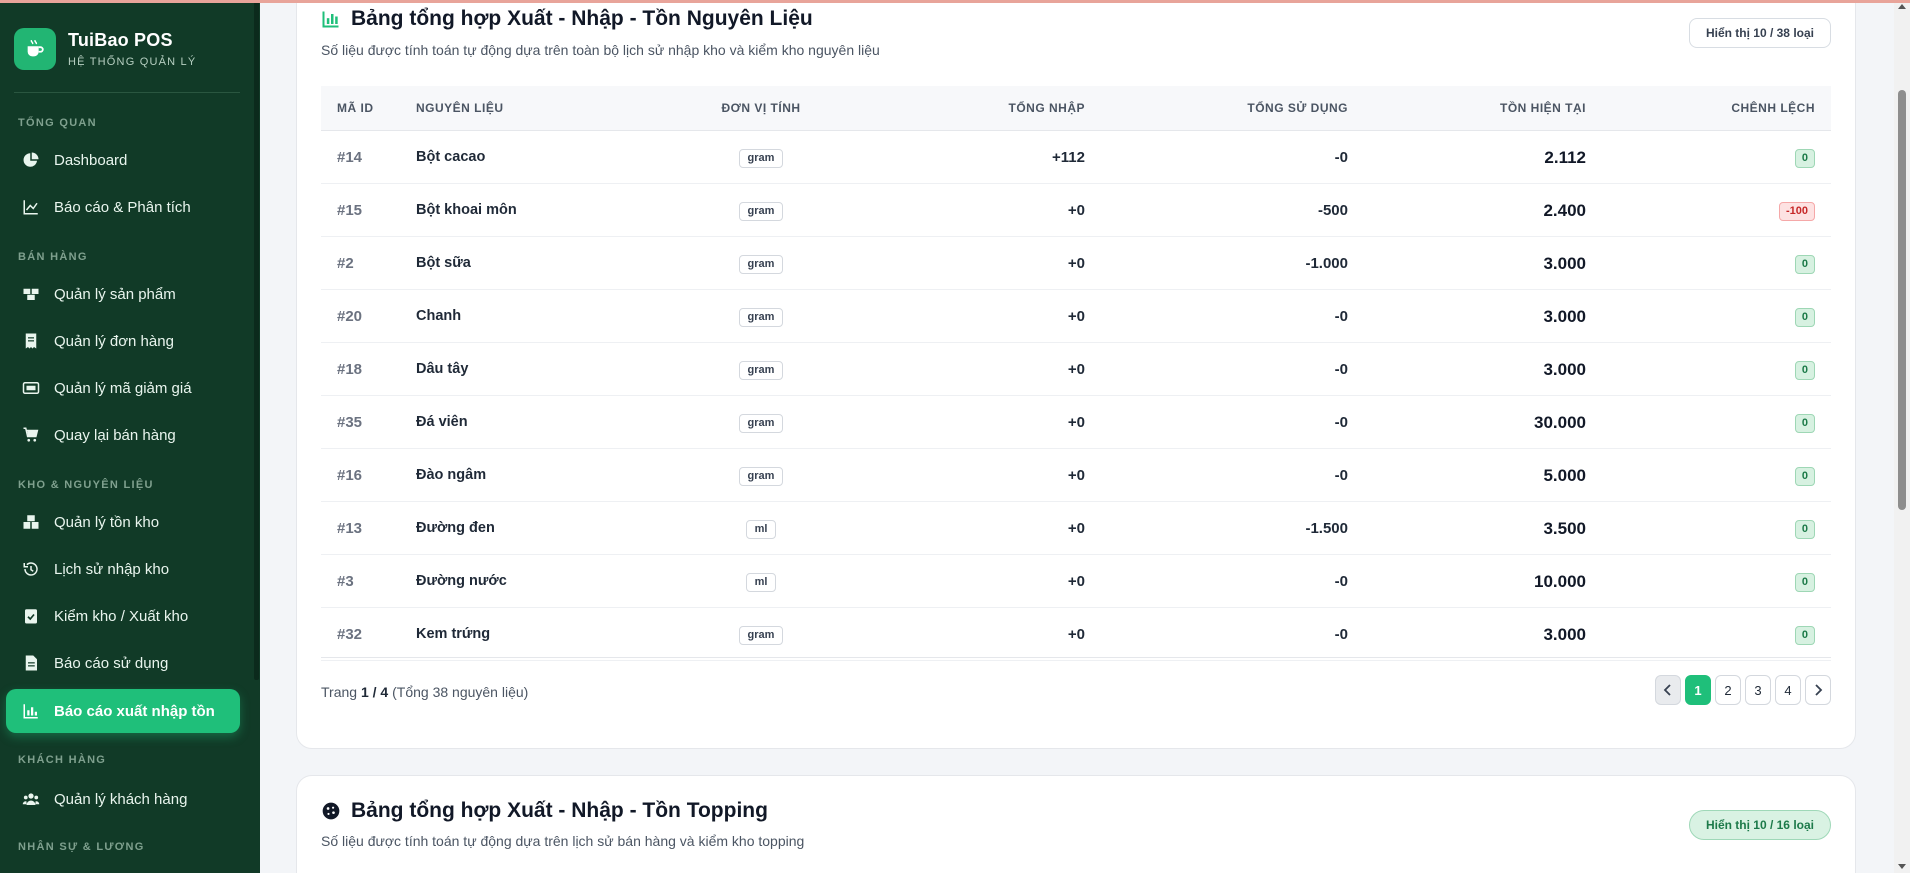 Image resolution: width=1910 pixels, height=873 pixels. What do you see at coordinates (451, 475) in the screenshot?
I see `cell-ingredient-name: Đào ngâm` at bounding box center [451, 475].